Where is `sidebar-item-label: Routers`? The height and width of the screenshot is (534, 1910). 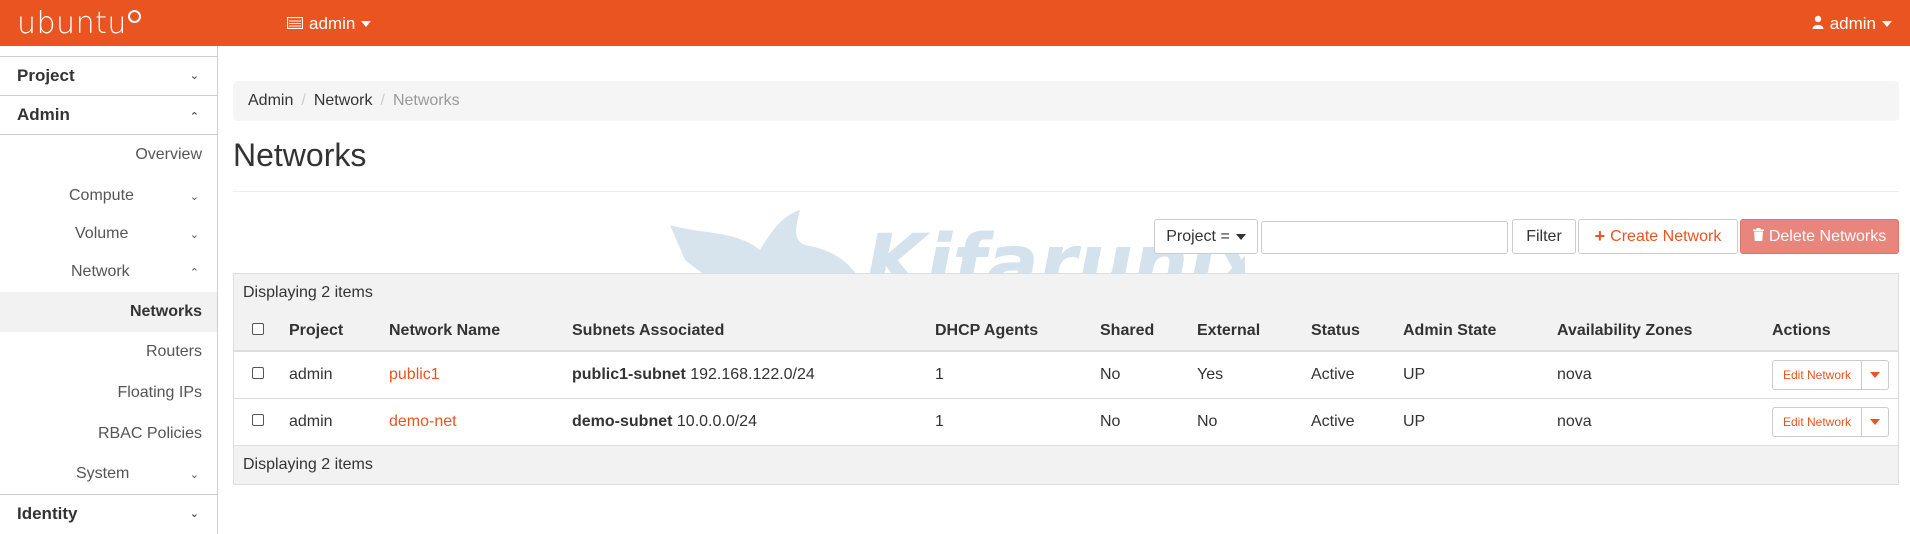 sidebar-item-label: Routers is located at coordinates (173, 351).